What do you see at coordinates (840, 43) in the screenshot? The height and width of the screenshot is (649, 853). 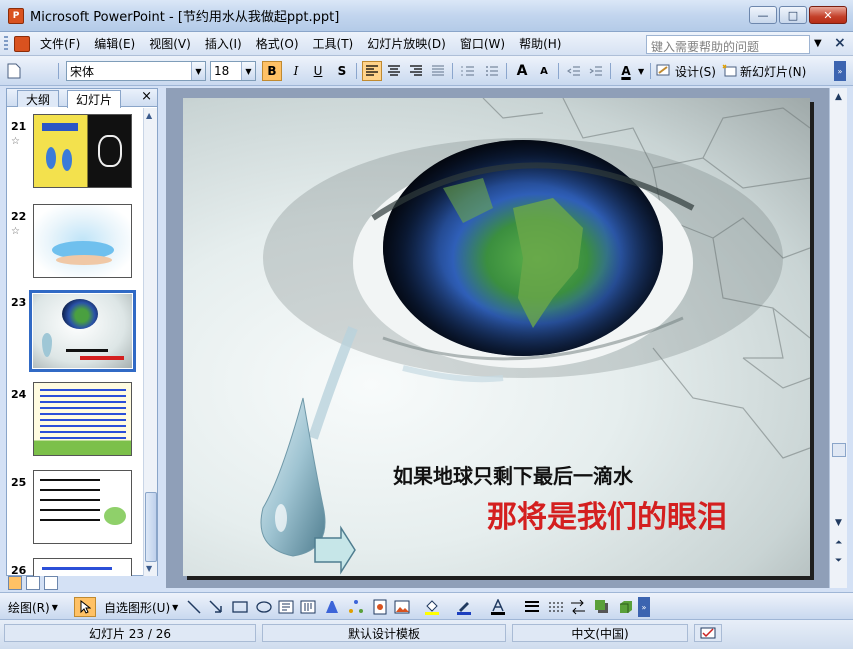 I see `close-document-button: ×` at bounding box center [840, 43].